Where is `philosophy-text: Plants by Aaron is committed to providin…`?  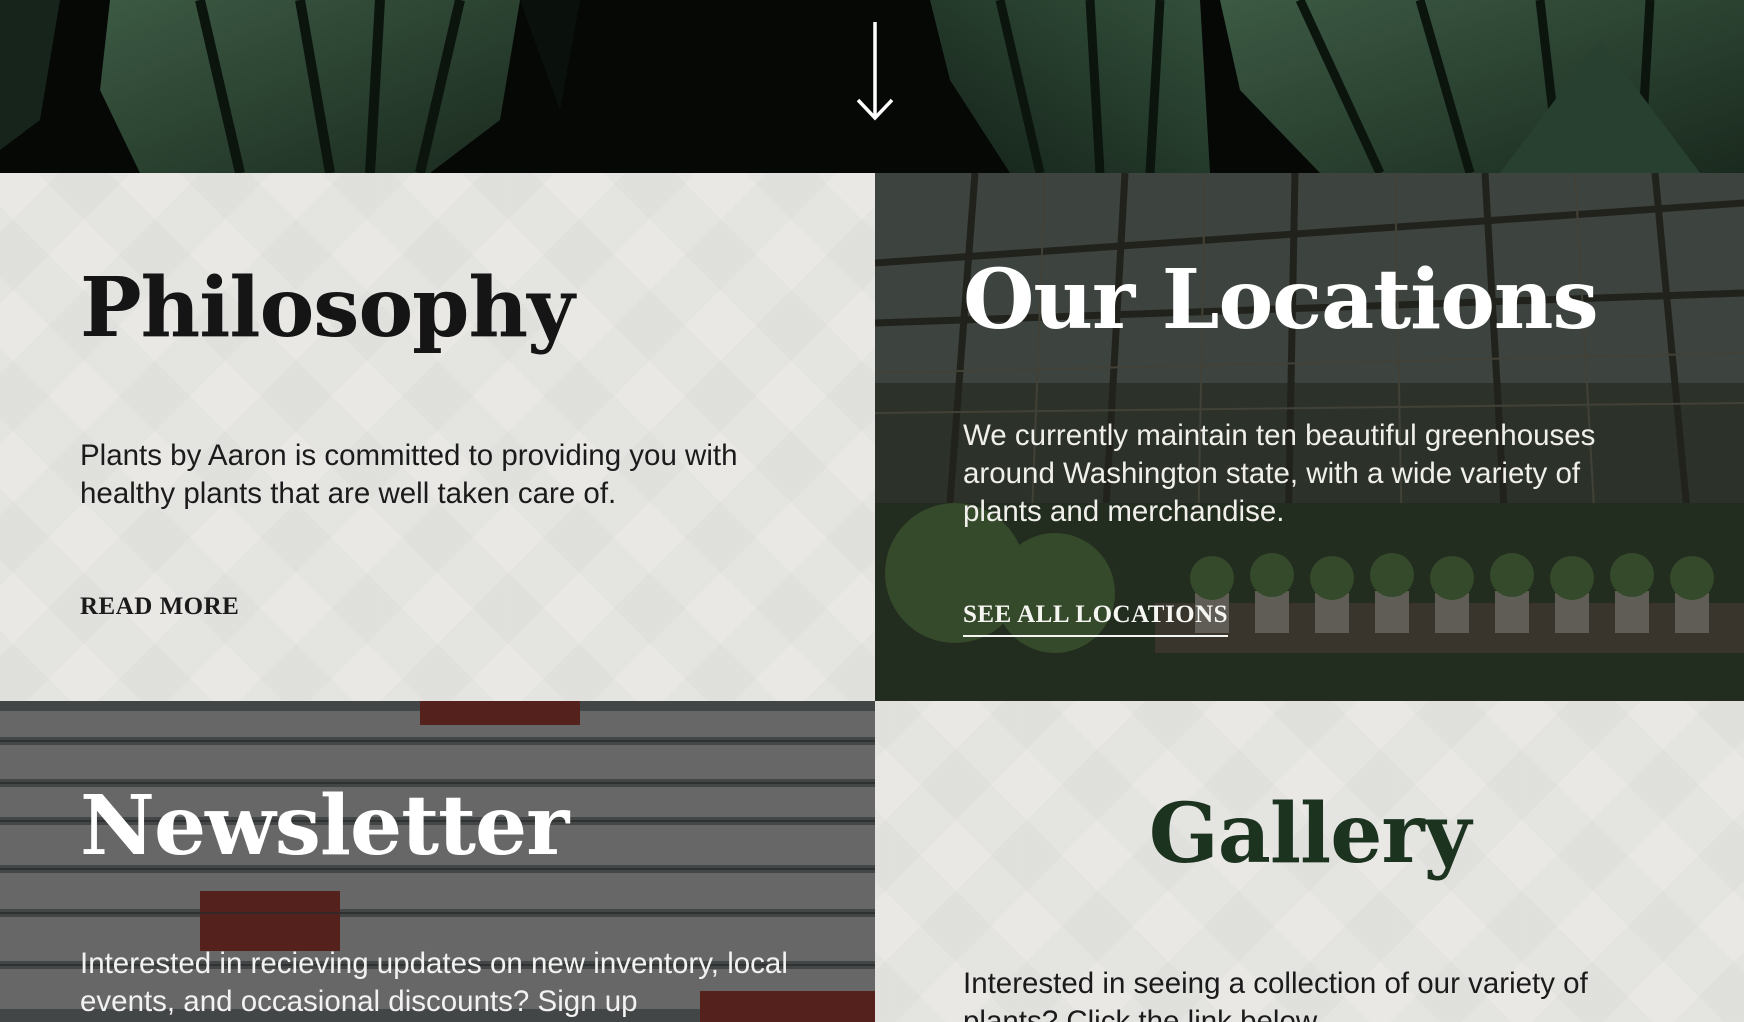 philosophy-text: Plants by Aaron is committed to providin… is located at coordinates (409, 474).